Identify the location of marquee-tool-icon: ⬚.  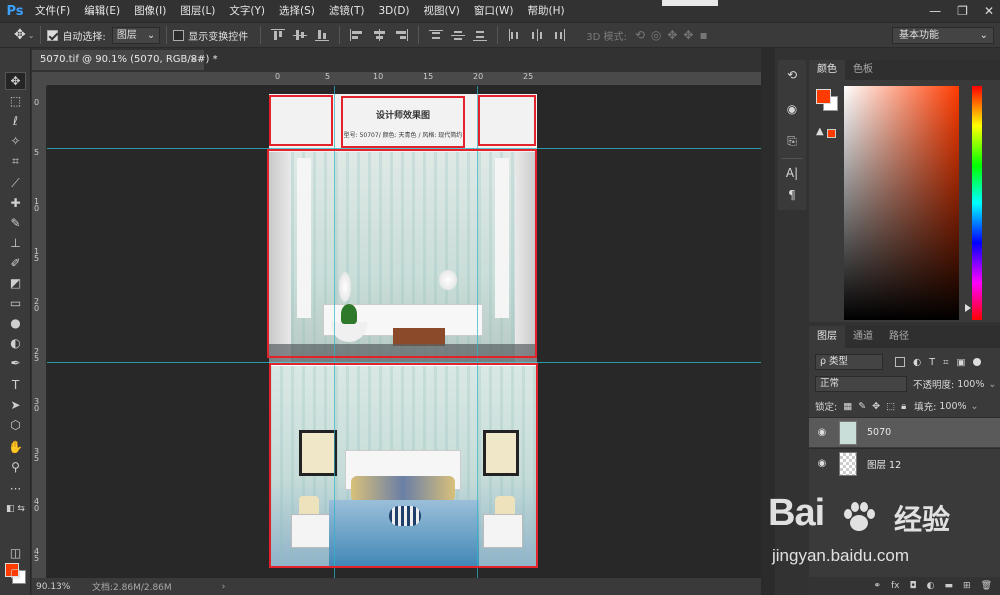
(15, 101).